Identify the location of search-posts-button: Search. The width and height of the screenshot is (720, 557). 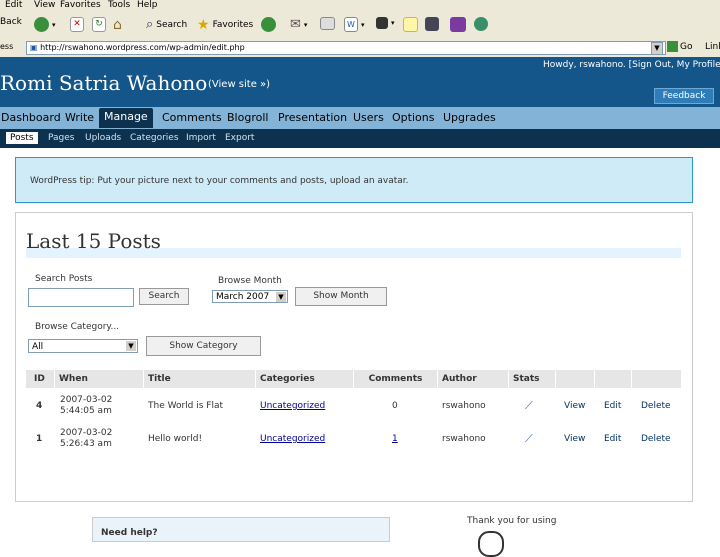
(164, 296).